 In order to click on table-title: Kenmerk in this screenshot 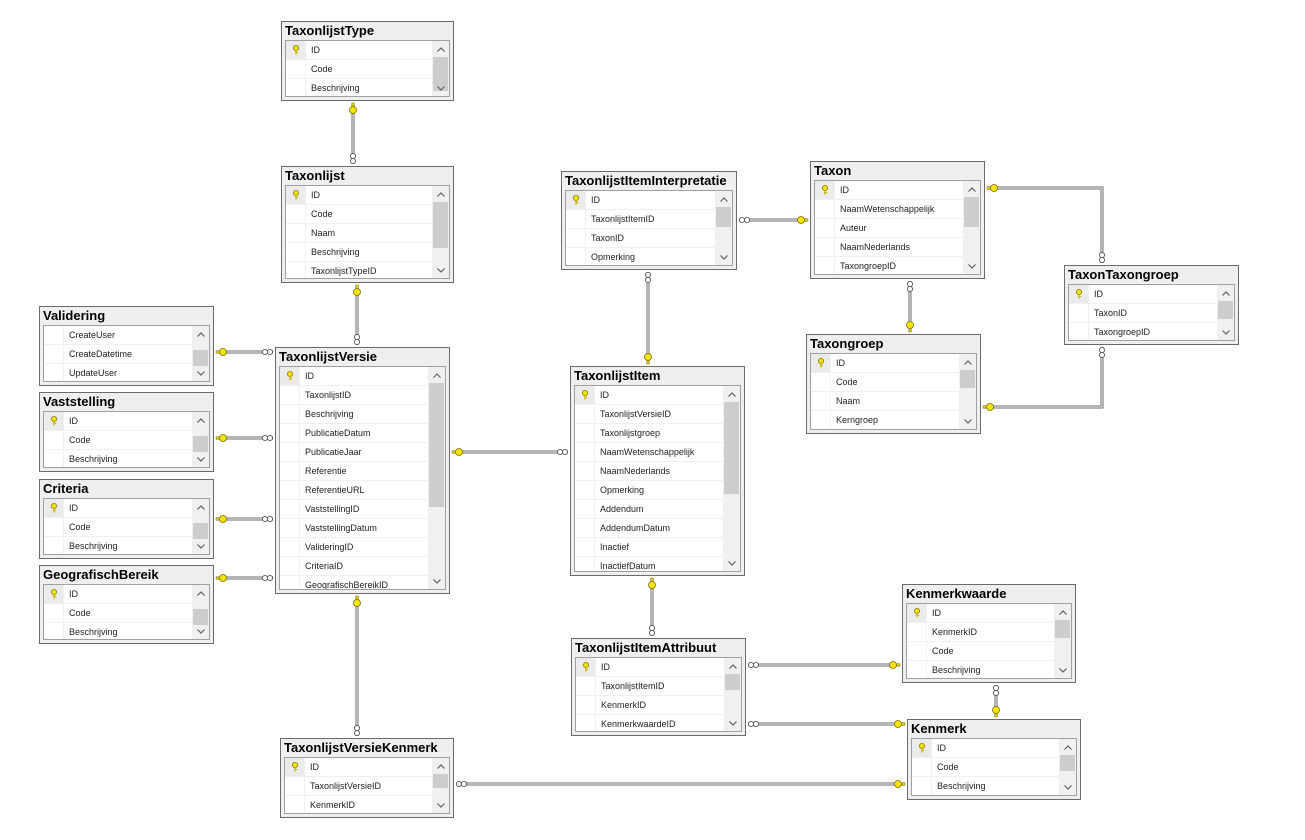, I will do `click(994, 728)`.